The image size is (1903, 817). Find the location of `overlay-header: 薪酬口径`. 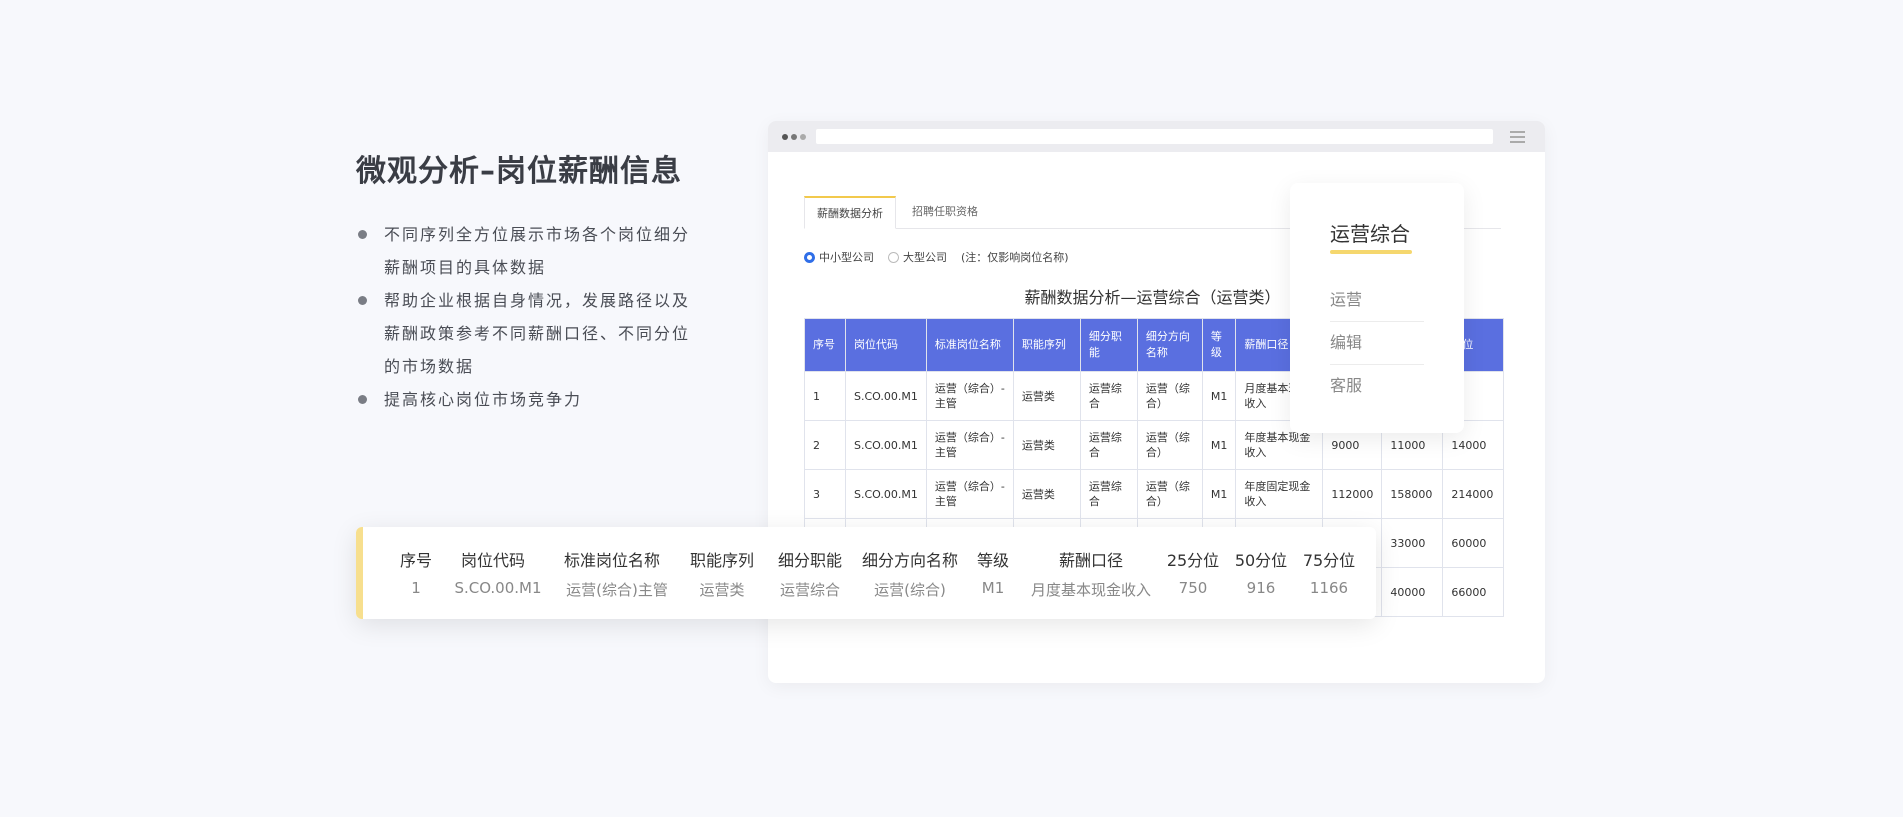

overlay-header: 薪酬口径 is located at coordinates (1090, 560).